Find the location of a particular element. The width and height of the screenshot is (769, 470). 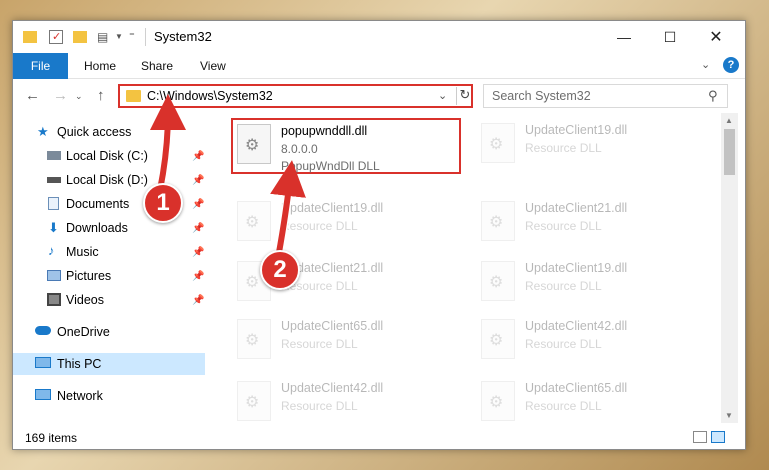

file-description: PopupWndDll DLL is located at coordinates (330, 166).